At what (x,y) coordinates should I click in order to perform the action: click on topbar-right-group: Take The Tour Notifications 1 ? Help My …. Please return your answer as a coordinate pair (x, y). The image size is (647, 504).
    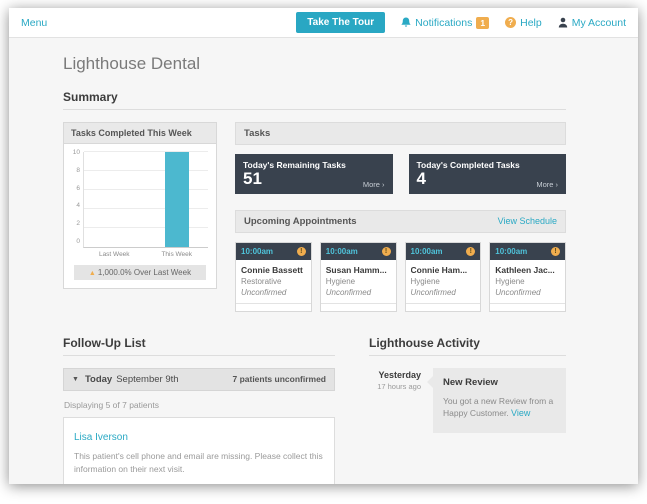
    Looking at the image, I should click on (461, 22).